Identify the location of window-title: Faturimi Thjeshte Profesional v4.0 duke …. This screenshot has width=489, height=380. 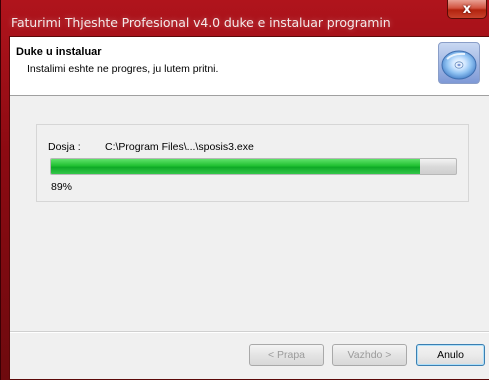
(201, 22).